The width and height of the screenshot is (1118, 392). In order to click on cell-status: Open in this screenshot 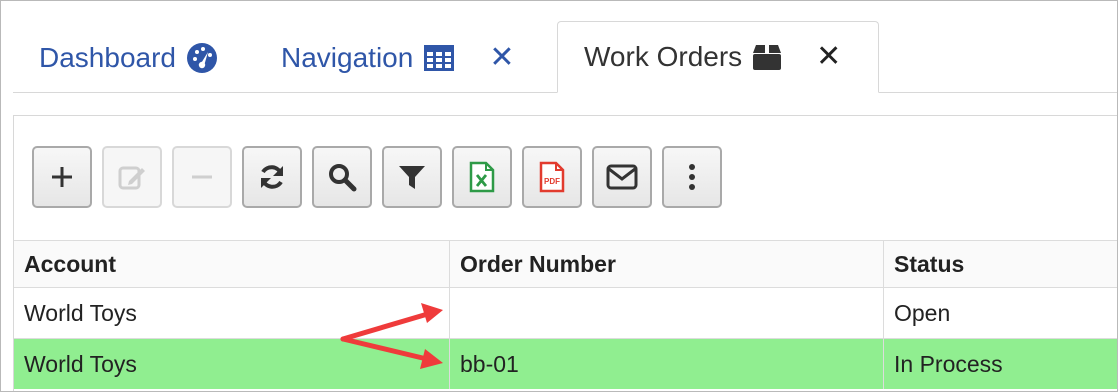, I will do `click(922, 312)`.